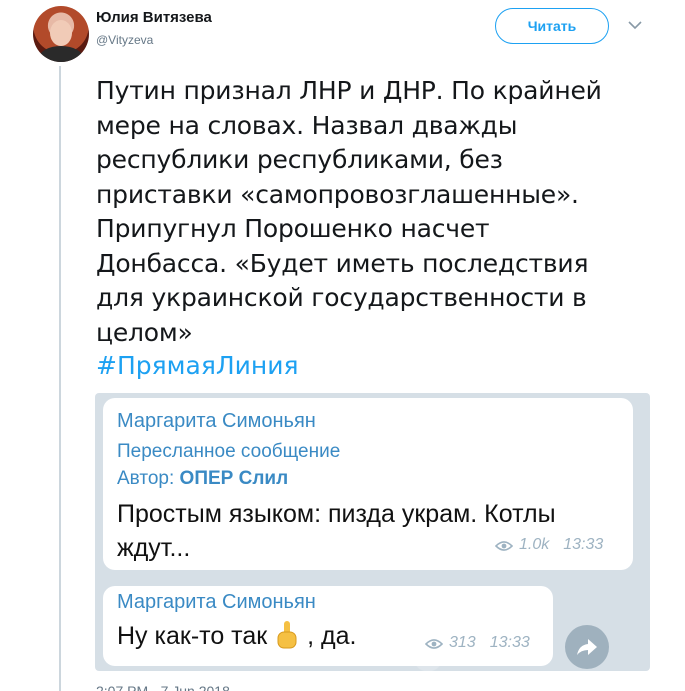  What do you see at coordinates (154, 17) in the screenshot?
I see `author-name: Юлия Витязева` at bounding box center [154, 17].